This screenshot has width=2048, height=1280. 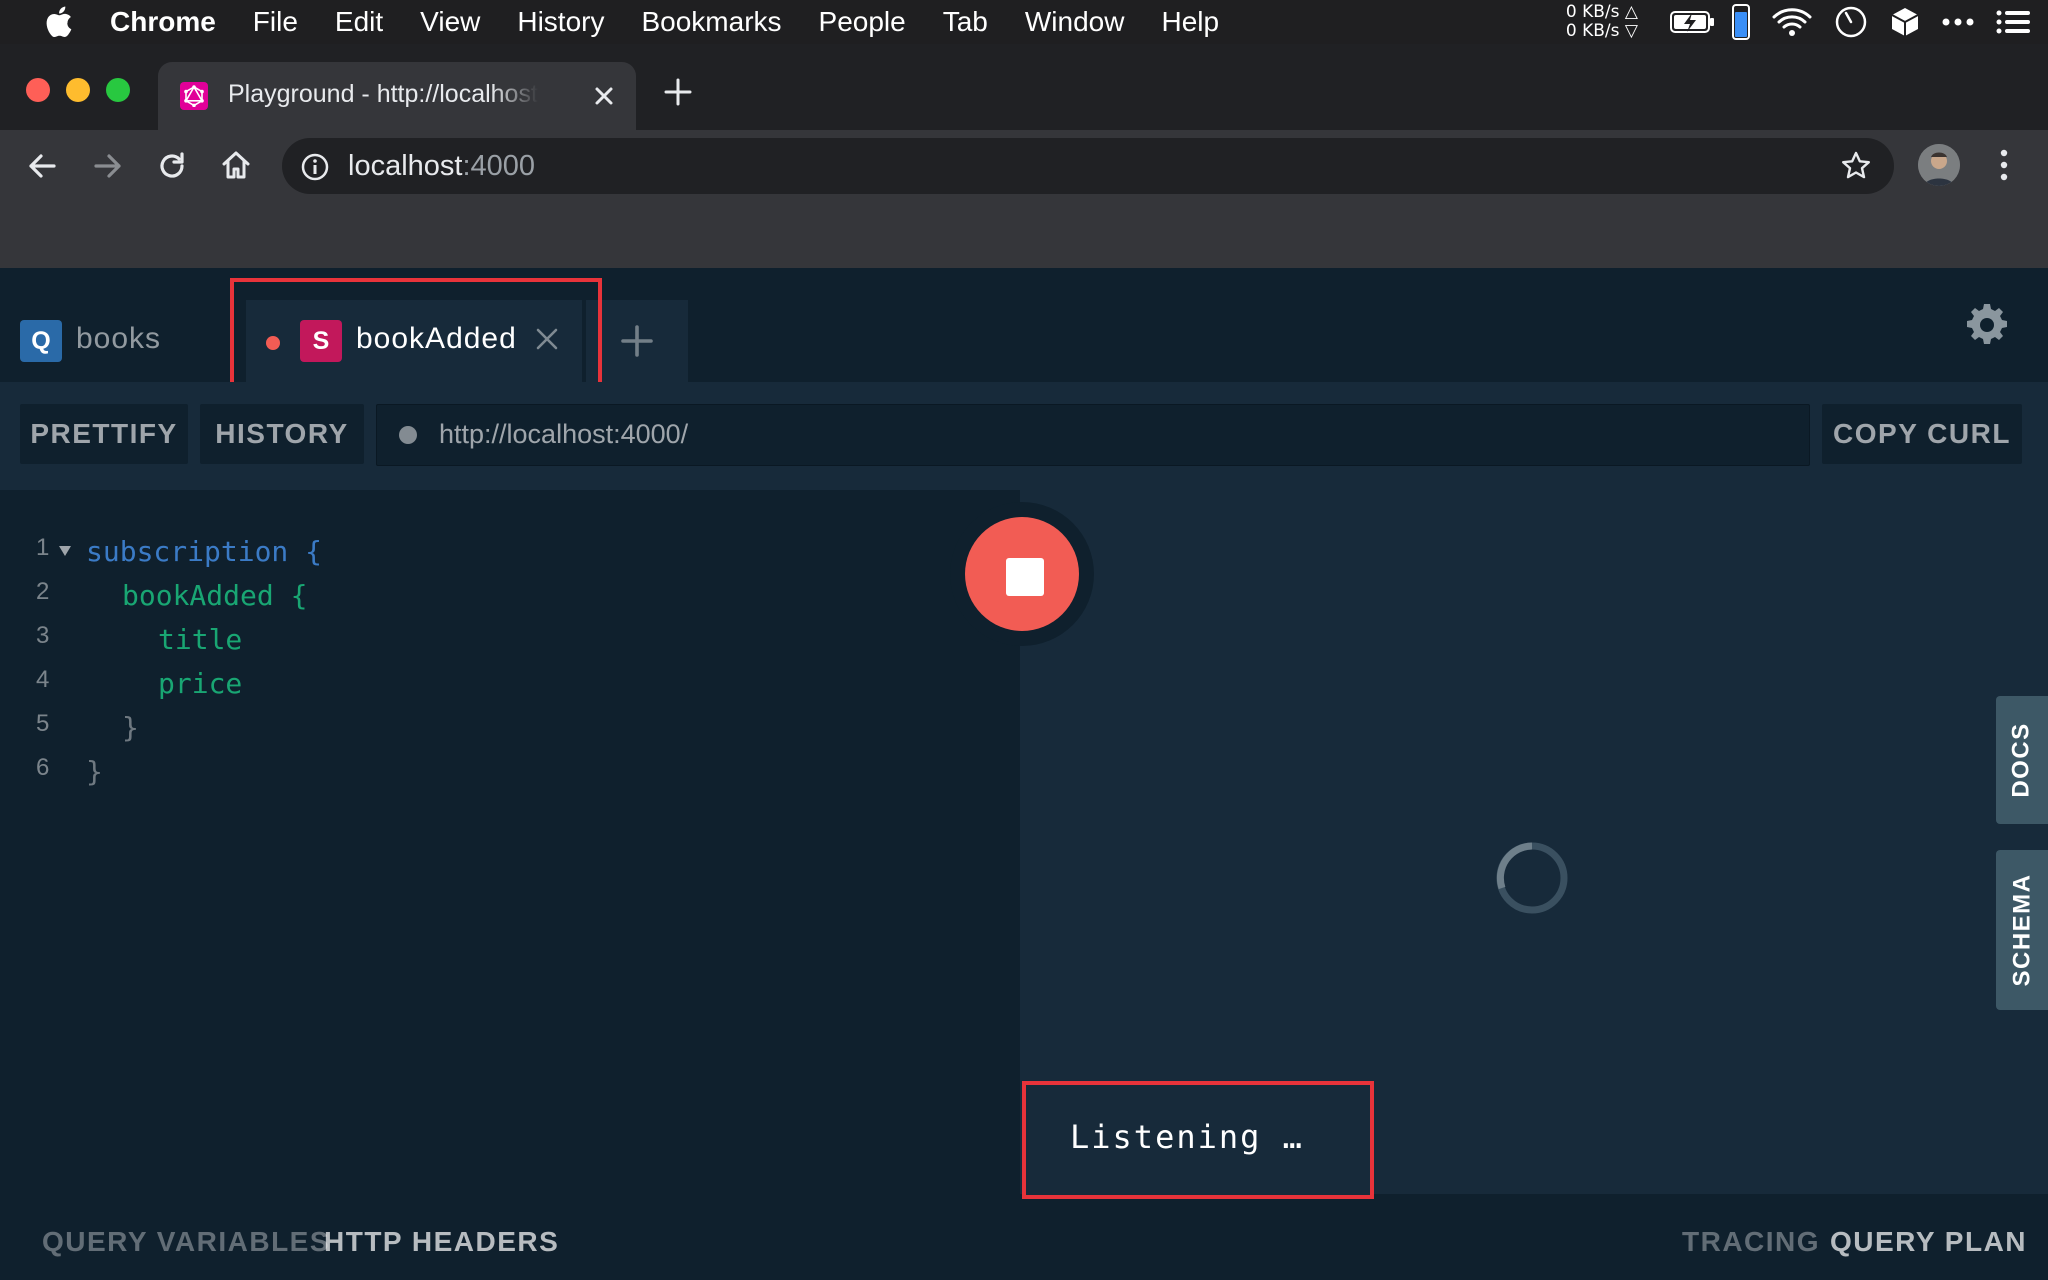 I want to click on net-up: 0 KB/s, so click(x=1592, y=12).